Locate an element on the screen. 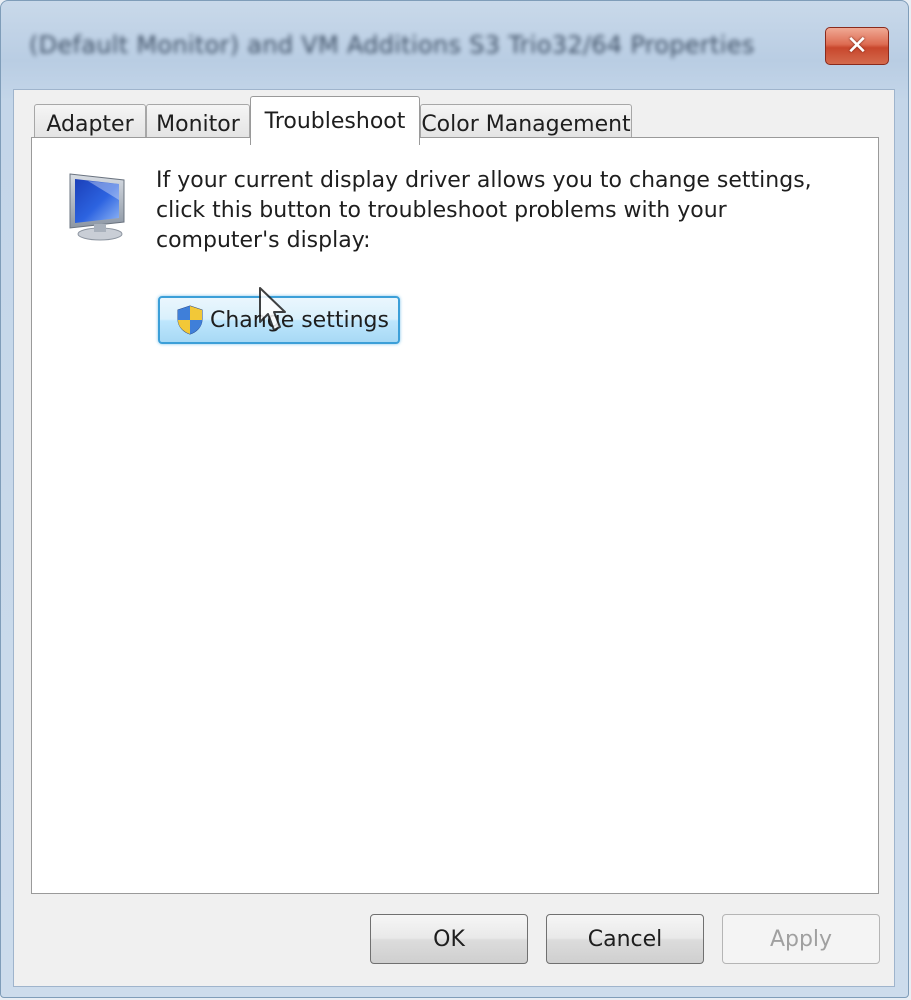 The width and height of the screenshot is (911, 1000). cancel-label: Cancel is located at coordinates (625, 939).